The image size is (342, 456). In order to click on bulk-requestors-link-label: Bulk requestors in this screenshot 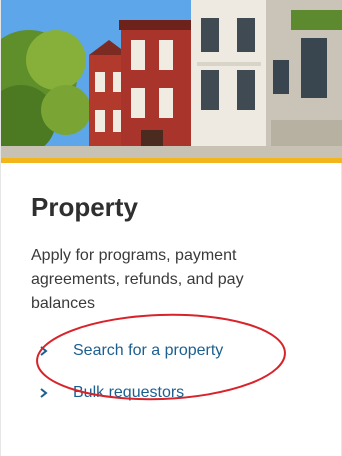, I will do `click(128, 393)`.